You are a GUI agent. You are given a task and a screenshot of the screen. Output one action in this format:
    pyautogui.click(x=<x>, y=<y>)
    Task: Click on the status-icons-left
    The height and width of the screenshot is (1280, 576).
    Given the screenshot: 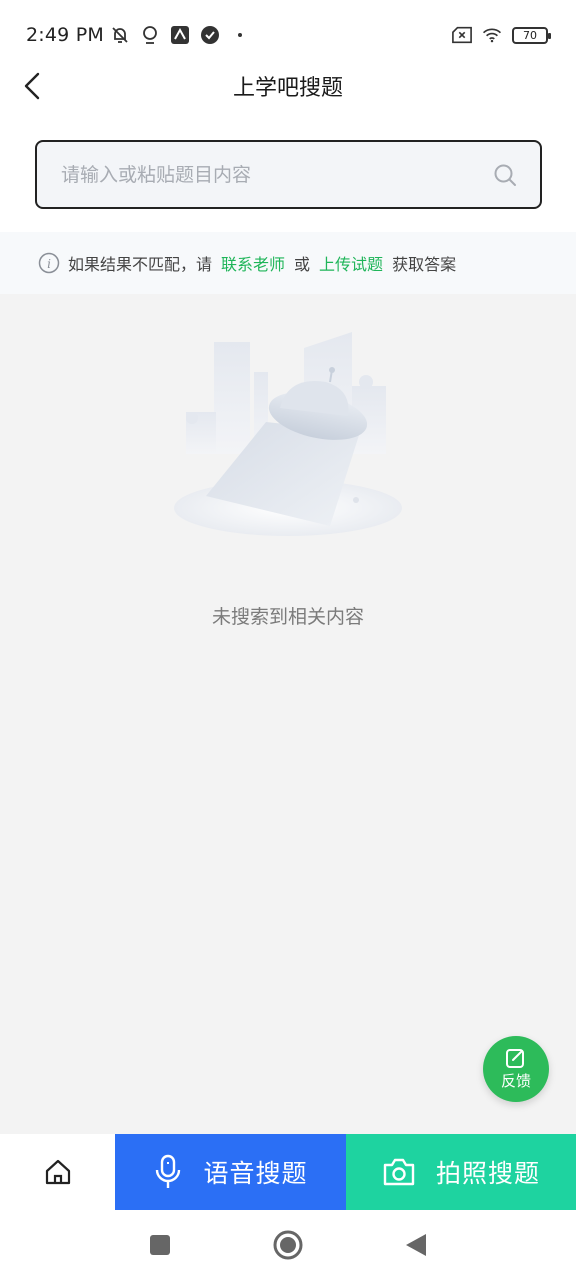 What is the action you would take?
    pyautogui.click(x=180, y=35)
    